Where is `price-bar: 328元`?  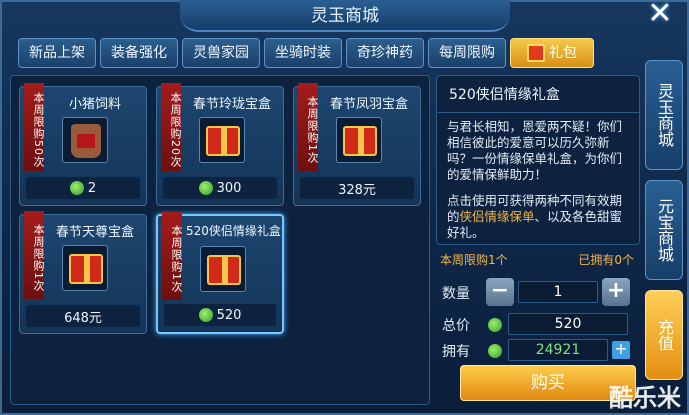
price-bar: 328元 is located at coordinates (357, 188).